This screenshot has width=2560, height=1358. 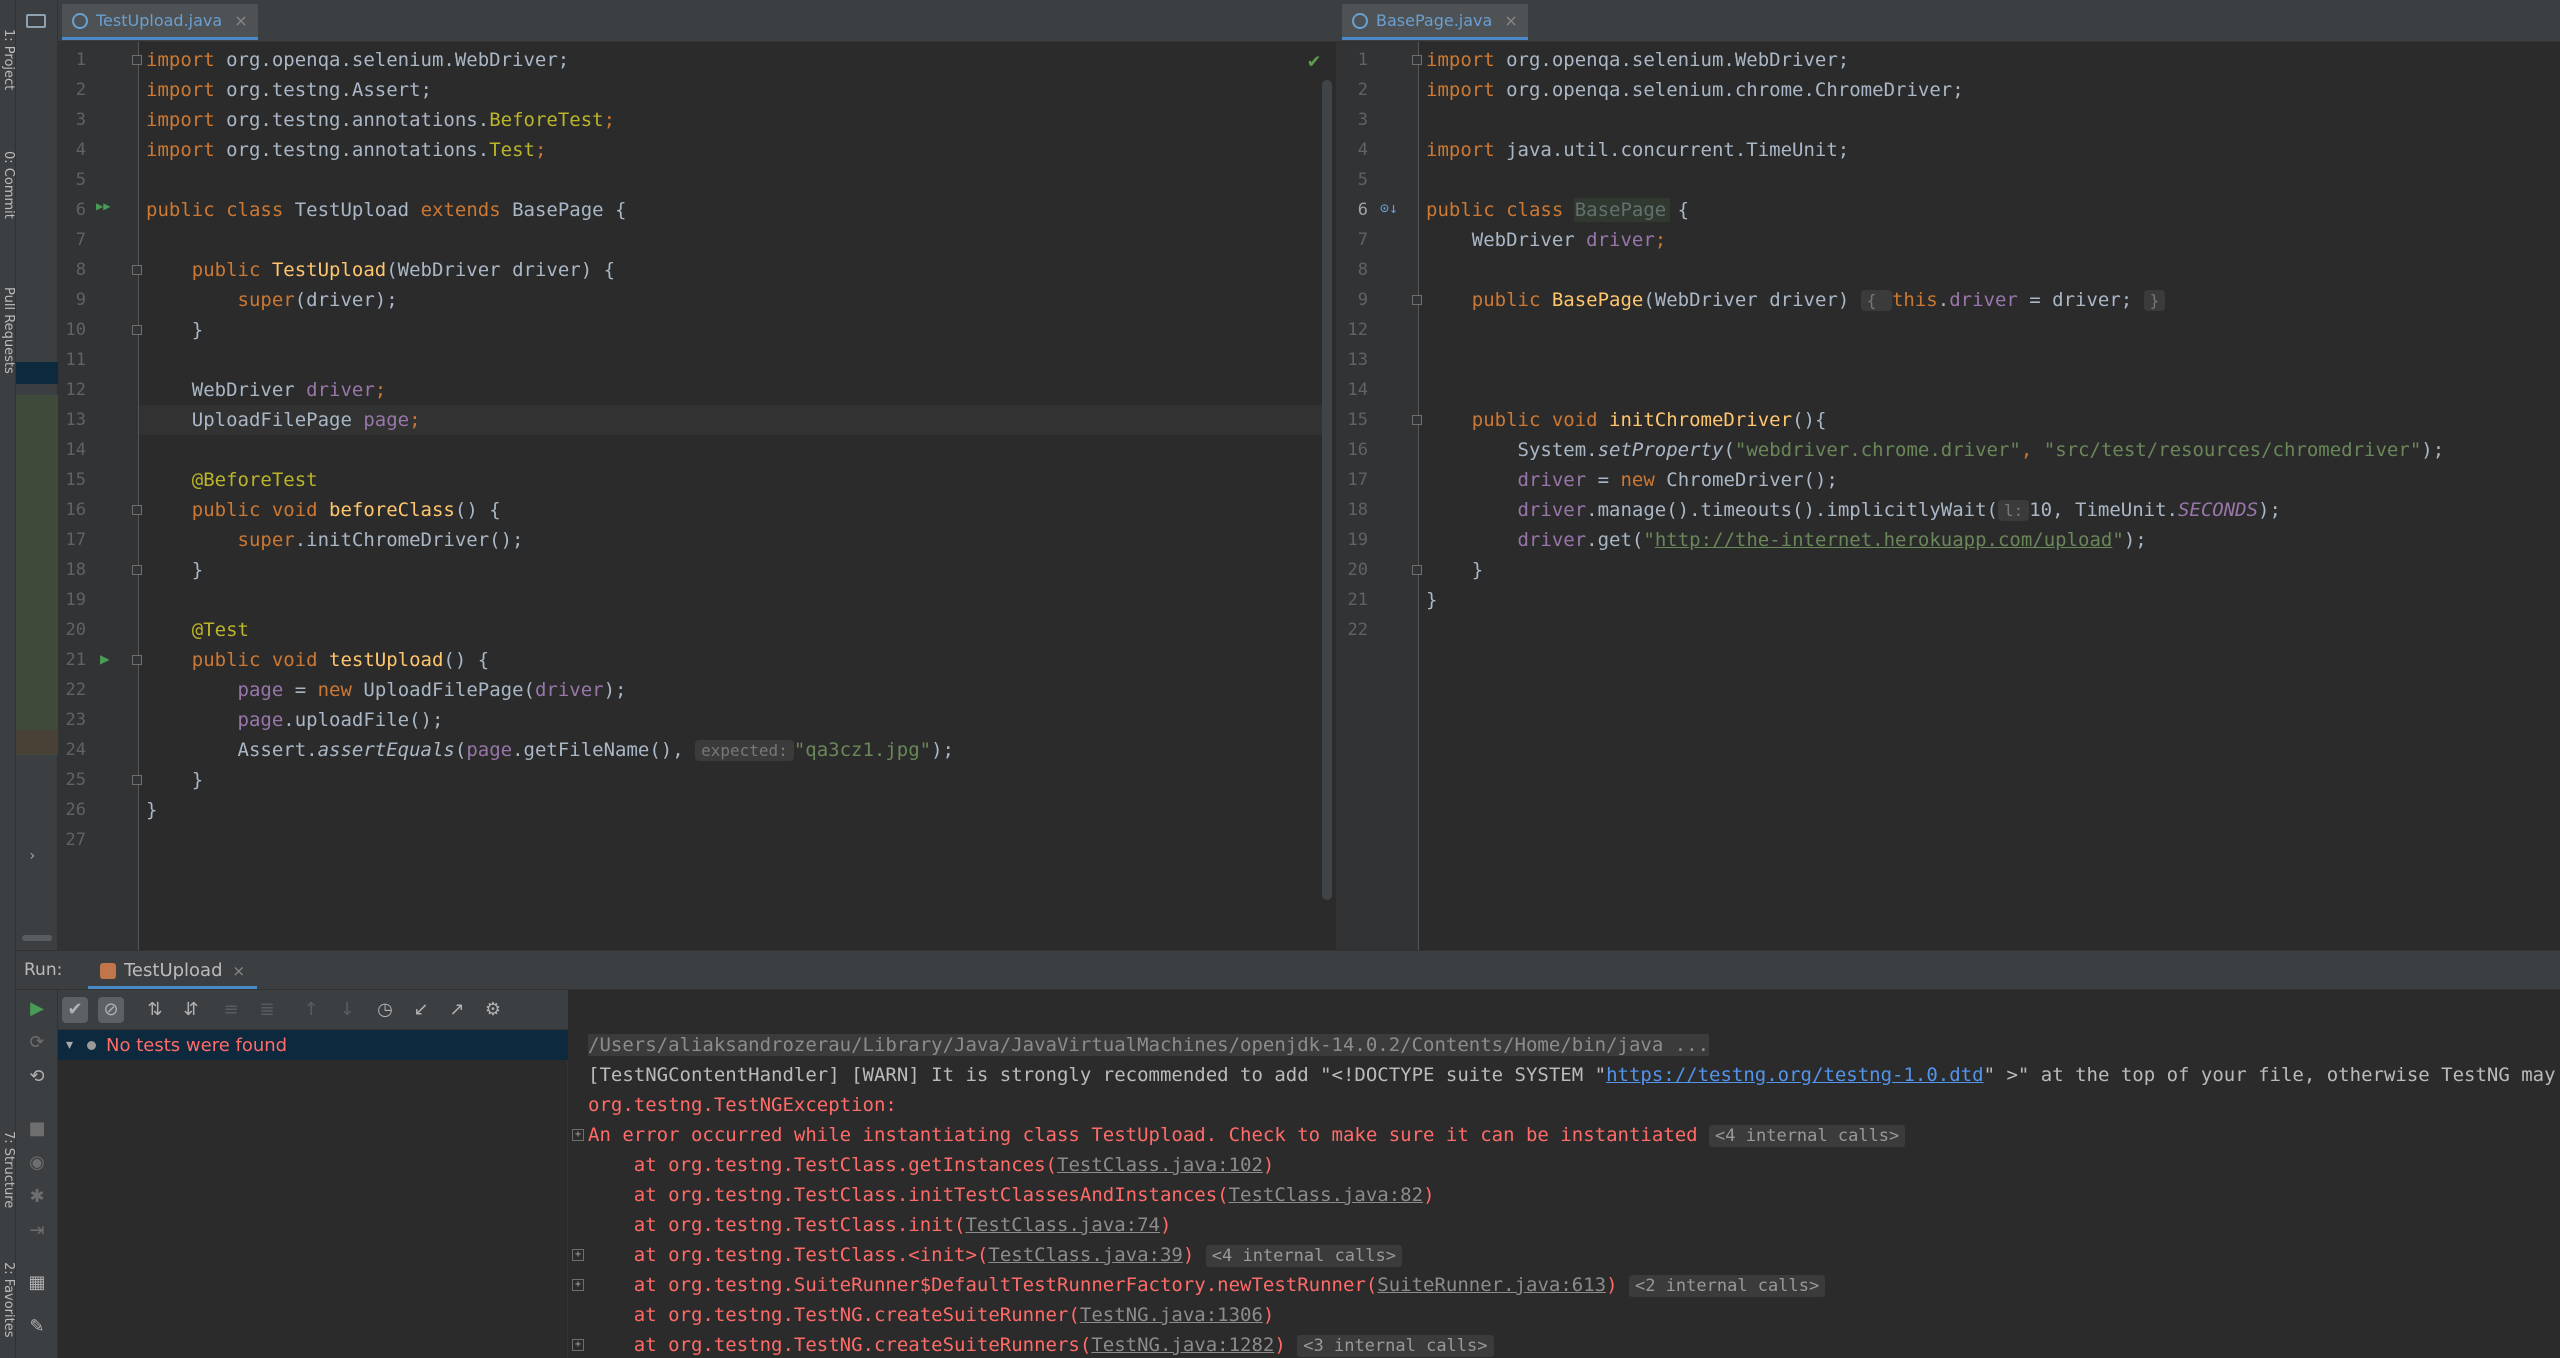 I want to click on line-number: 9, so click(x=1362, y=300).